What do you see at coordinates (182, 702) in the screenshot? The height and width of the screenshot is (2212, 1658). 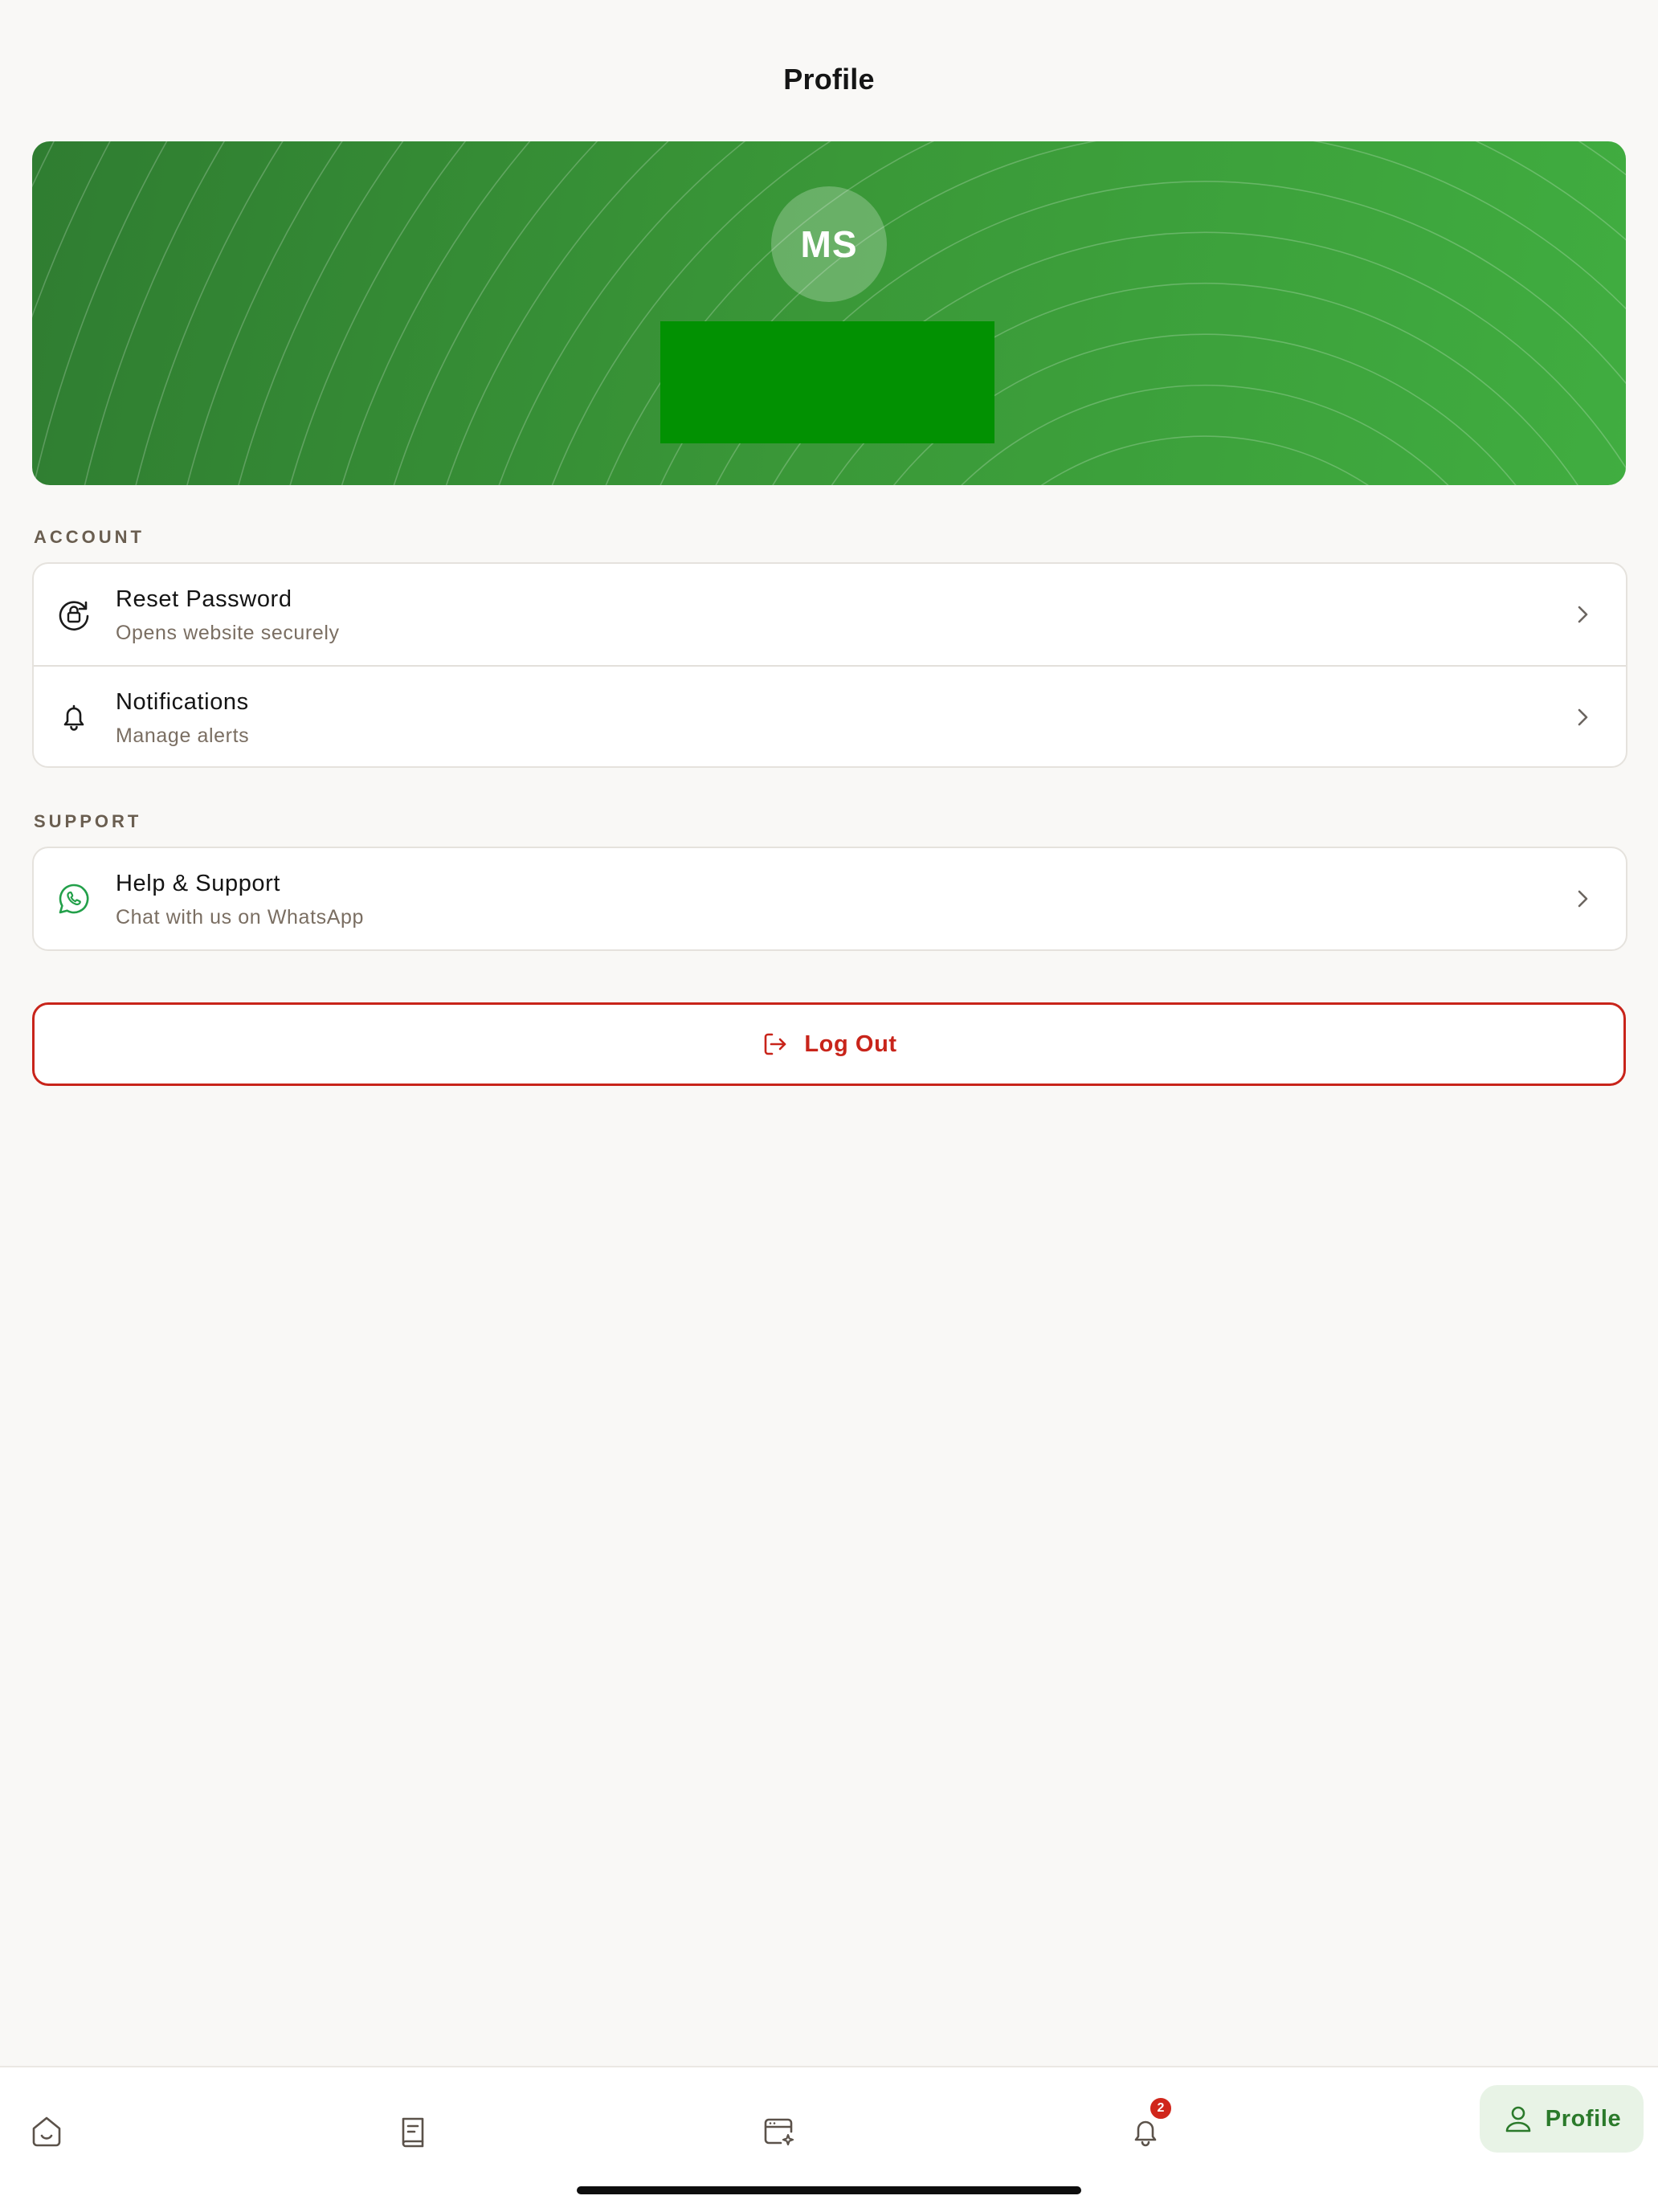 I see `notifications-title: Notifications` at bounding box center [182, 702].